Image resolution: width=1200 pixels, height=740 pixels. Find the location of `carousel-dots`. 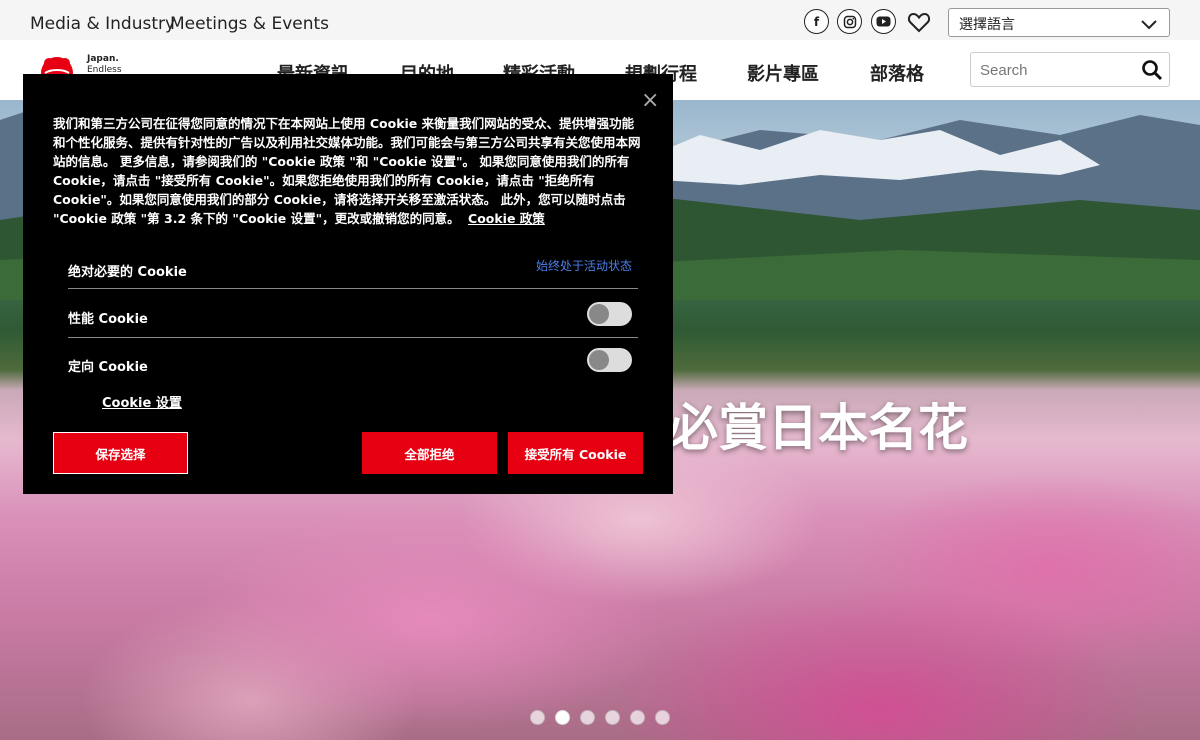

carousel-dots is located at coordinates (600, 717).